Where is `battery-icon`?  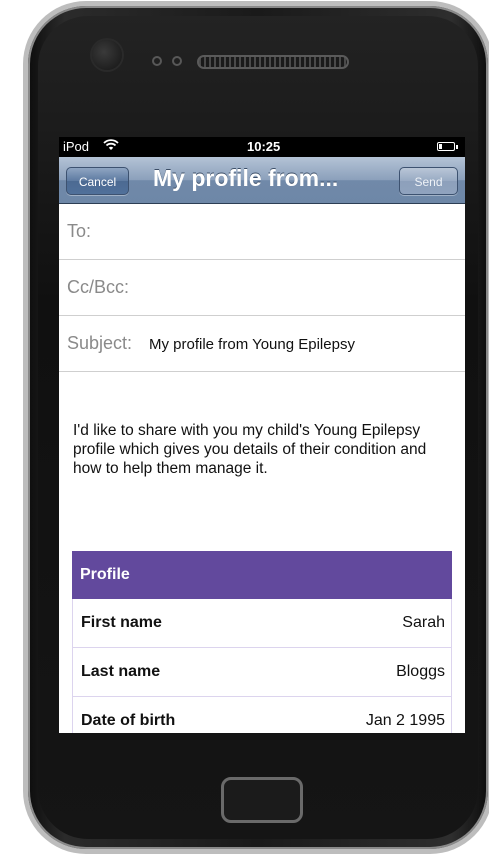 battery-icon is located at coordinates (447, 146).